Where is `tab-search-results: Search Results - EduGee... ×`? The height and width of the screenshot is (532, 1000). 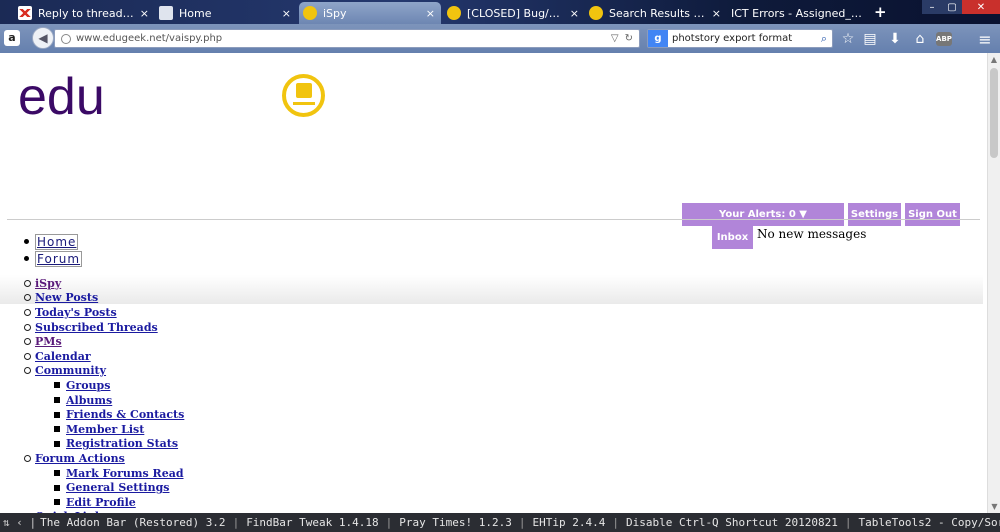 tab-search-results: Search Results - EduGee... × is located at coordinates (656, 13).